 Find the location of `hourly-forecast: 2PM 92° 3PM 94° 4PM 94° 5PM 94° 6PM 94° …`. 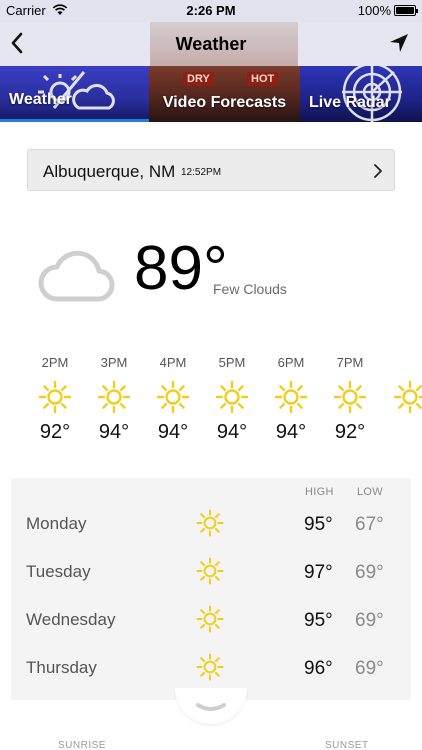

hourly-forecast: 2PM 92° 3PM 94° 4PM 94° 5PM 94° 6PM 94° … is located at coordinates (211, 405).